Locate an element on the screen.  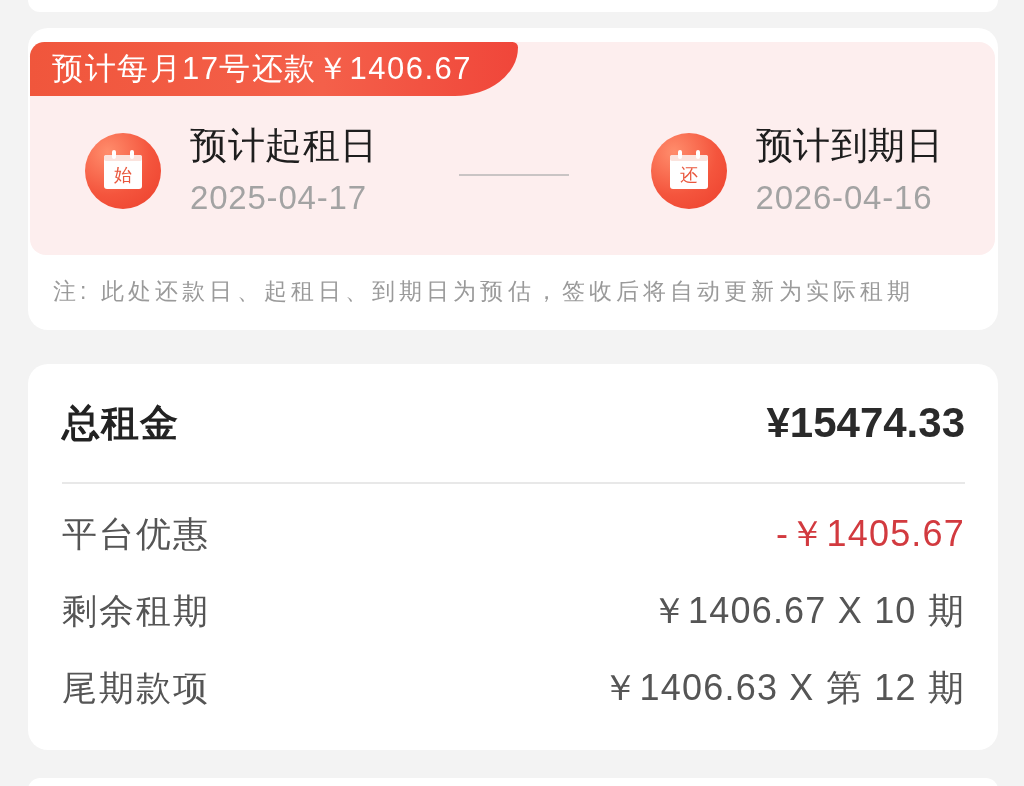
item-value: -￥1405.67 is located at coordinates (870, 534).